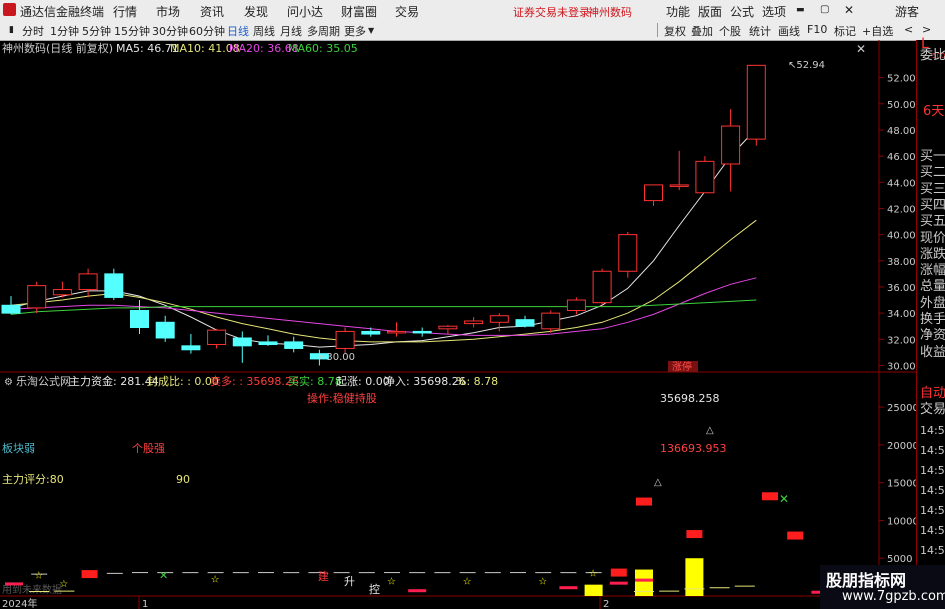  Describe the element at coordinates (407, 11) in the screenshot. I see `menu-jiaoyi: 交易` at that location.